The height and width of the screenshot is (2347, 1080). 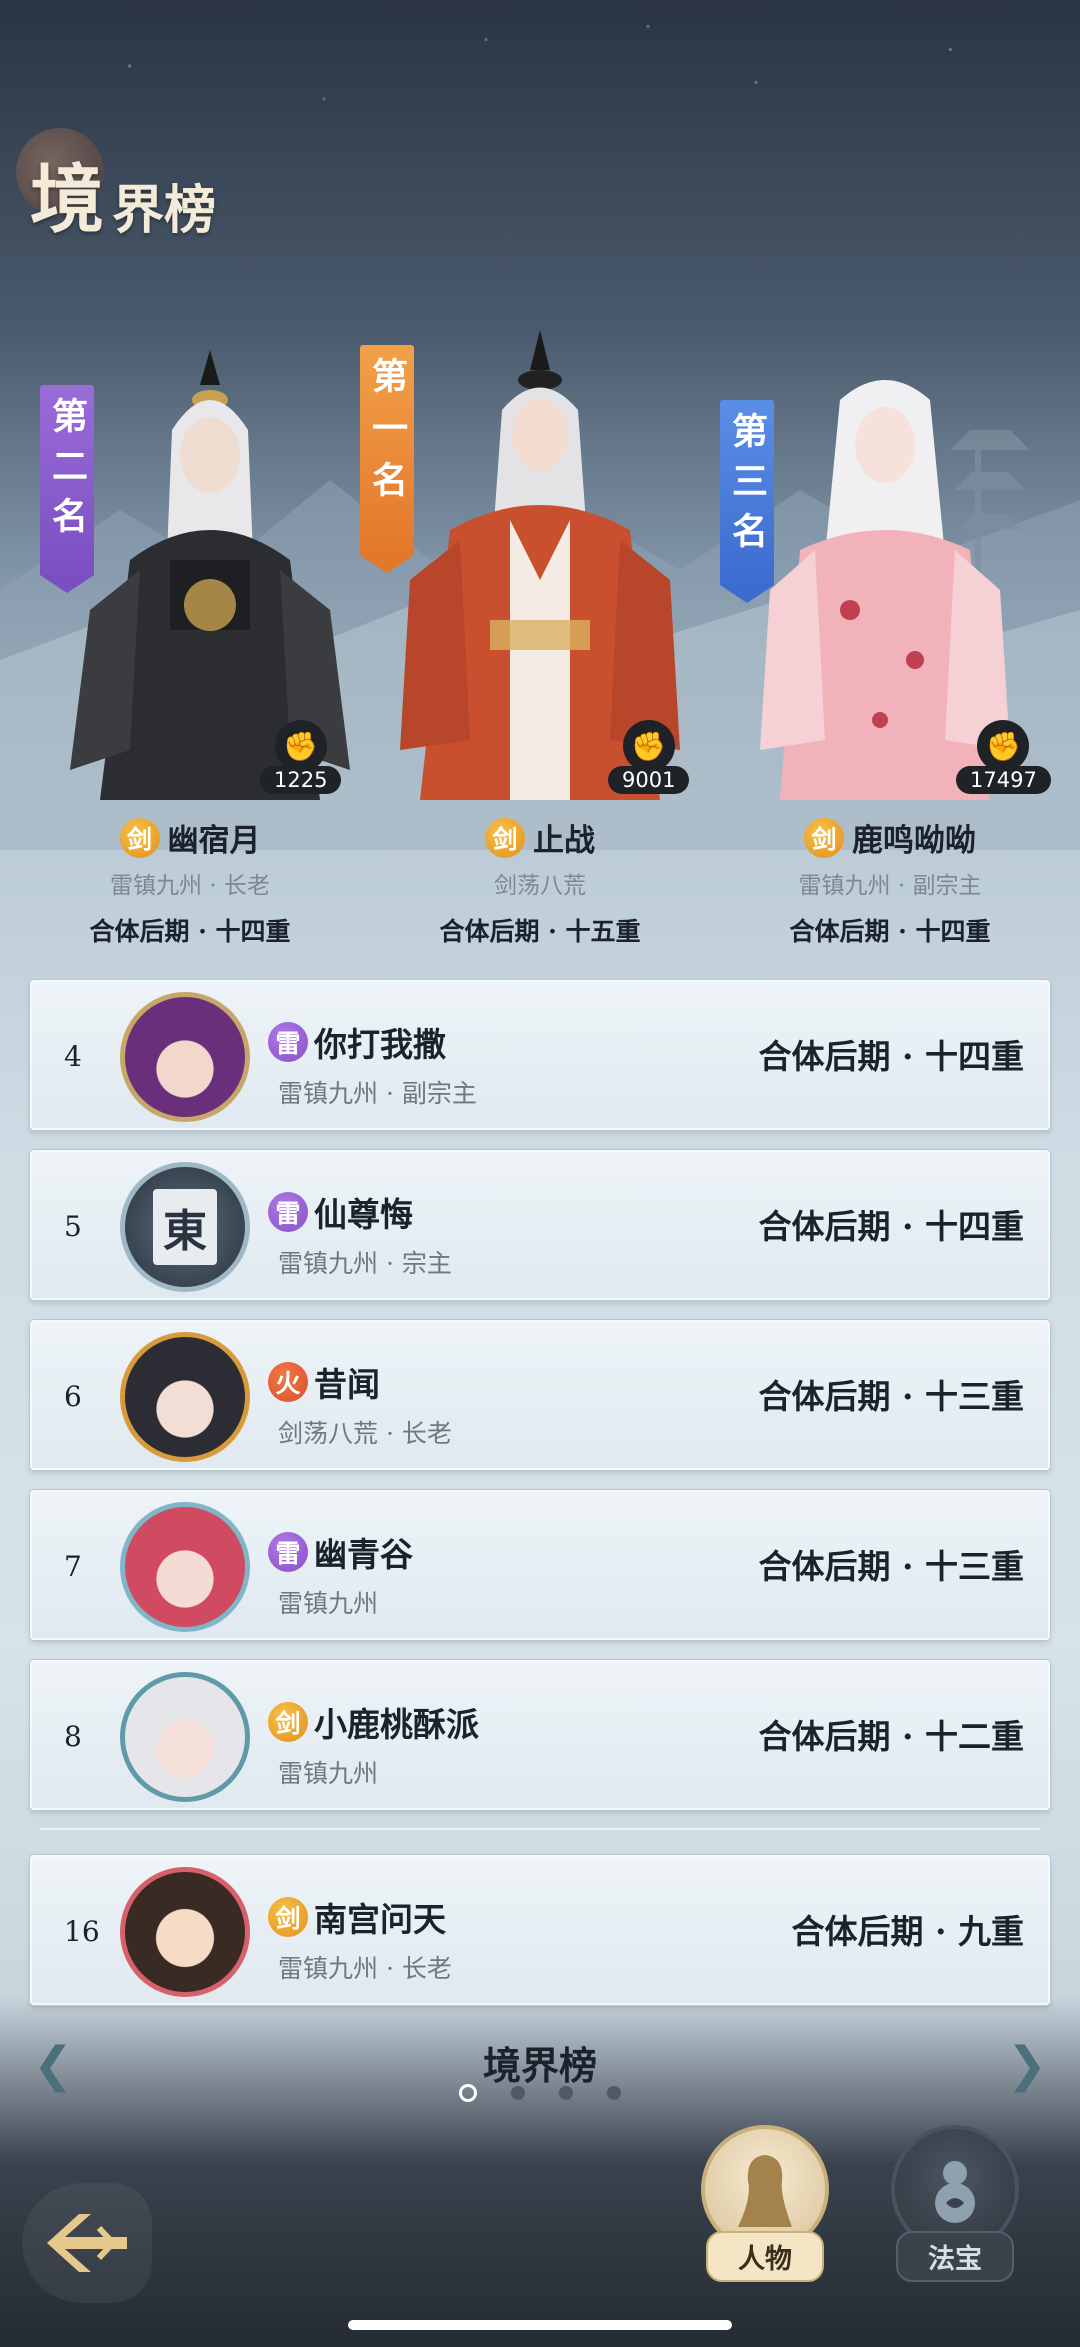 What do you see at coordinates (377, 1093) in the screenshot?
I see `player-sect: 雷镇九州 · 副宗主` at bounding box center [377, 1093].